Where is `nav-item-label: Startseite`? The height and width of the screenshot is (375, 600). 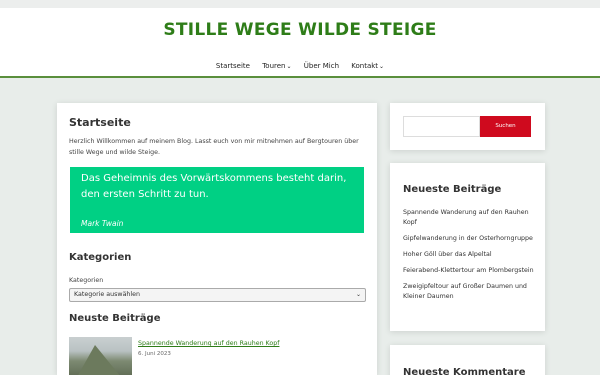 nav-item-label: Startseite is located at coordinates (232, 66).